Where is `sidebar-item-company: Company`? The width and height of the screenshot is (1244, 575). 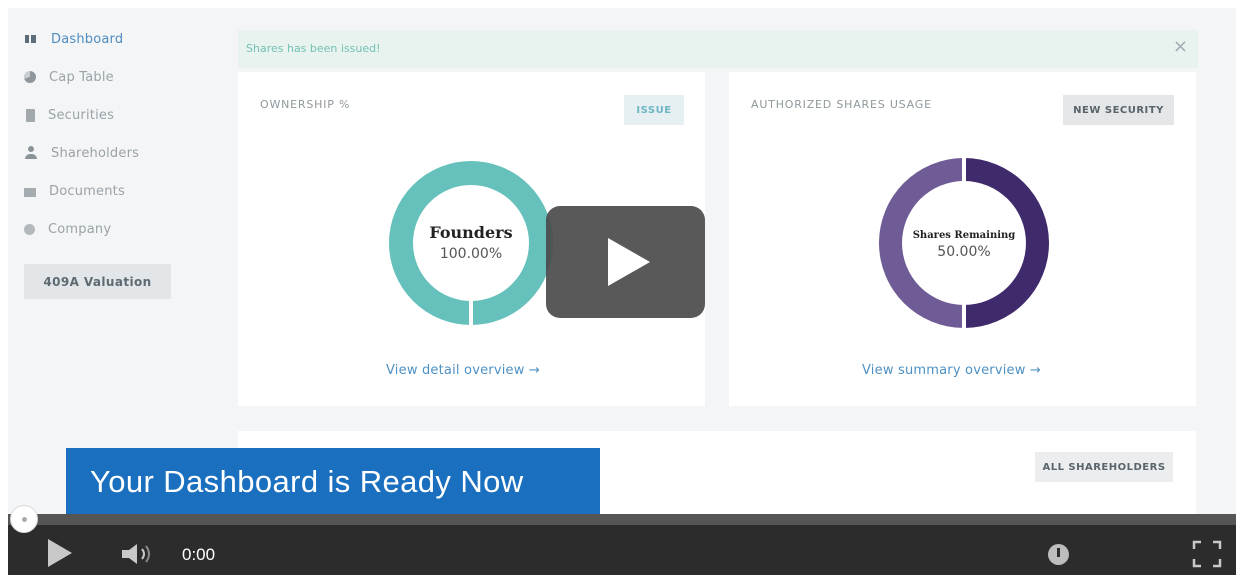 sidebar-item-company: Company is located at coordinates (67, 229).